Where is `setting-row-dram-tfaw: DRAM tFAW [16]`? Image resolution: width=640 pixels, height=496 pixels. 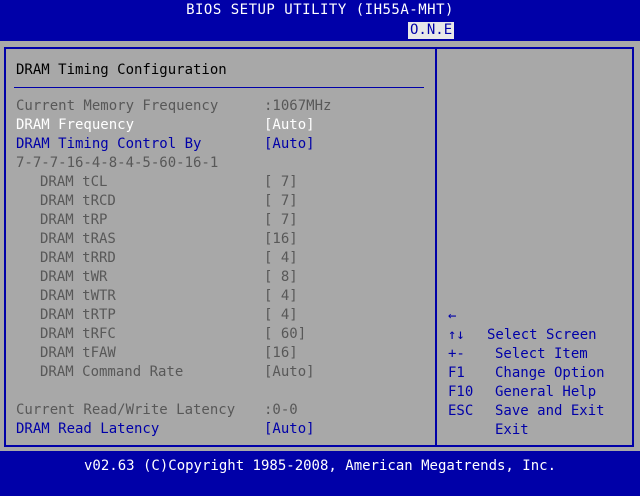
setting-row-dram-tfaw: DRAM tFAW [16] is located at coordinates (157, 353).